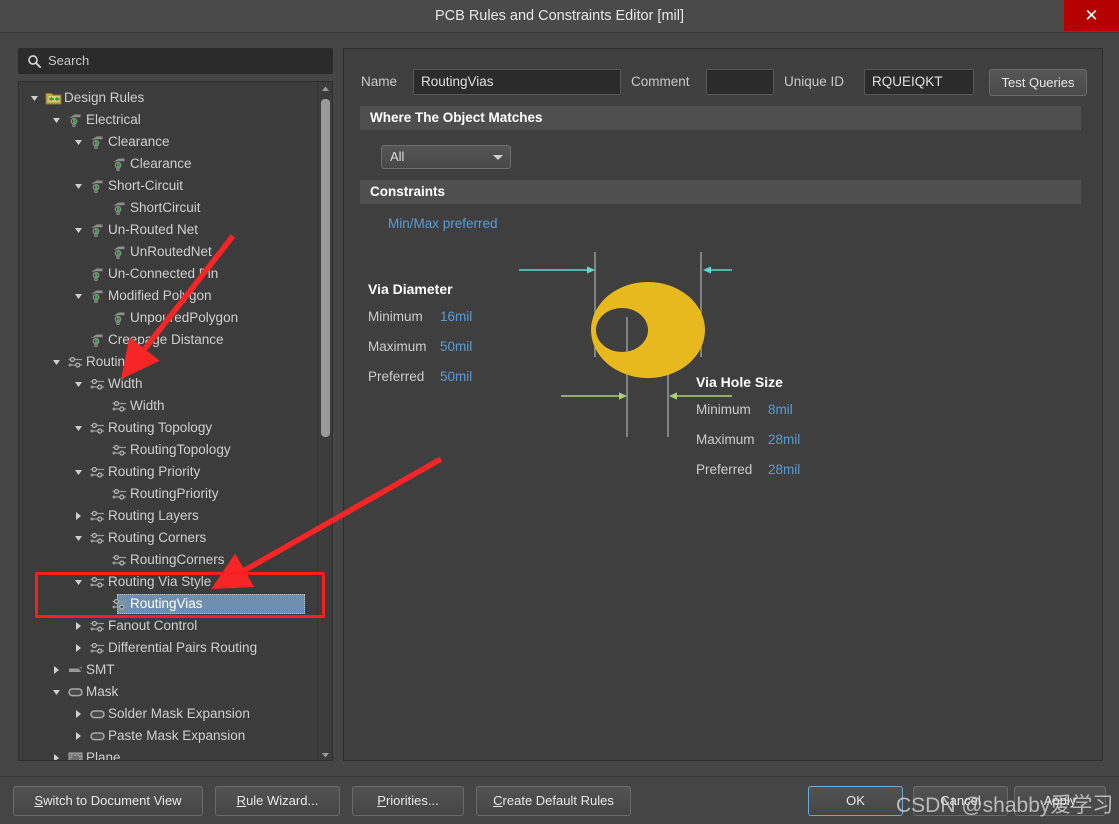 The height and width of the screenshot is (824, 1119). I want to click on tree-item-routingpriority: RoutingPriority, so click(168, 494).